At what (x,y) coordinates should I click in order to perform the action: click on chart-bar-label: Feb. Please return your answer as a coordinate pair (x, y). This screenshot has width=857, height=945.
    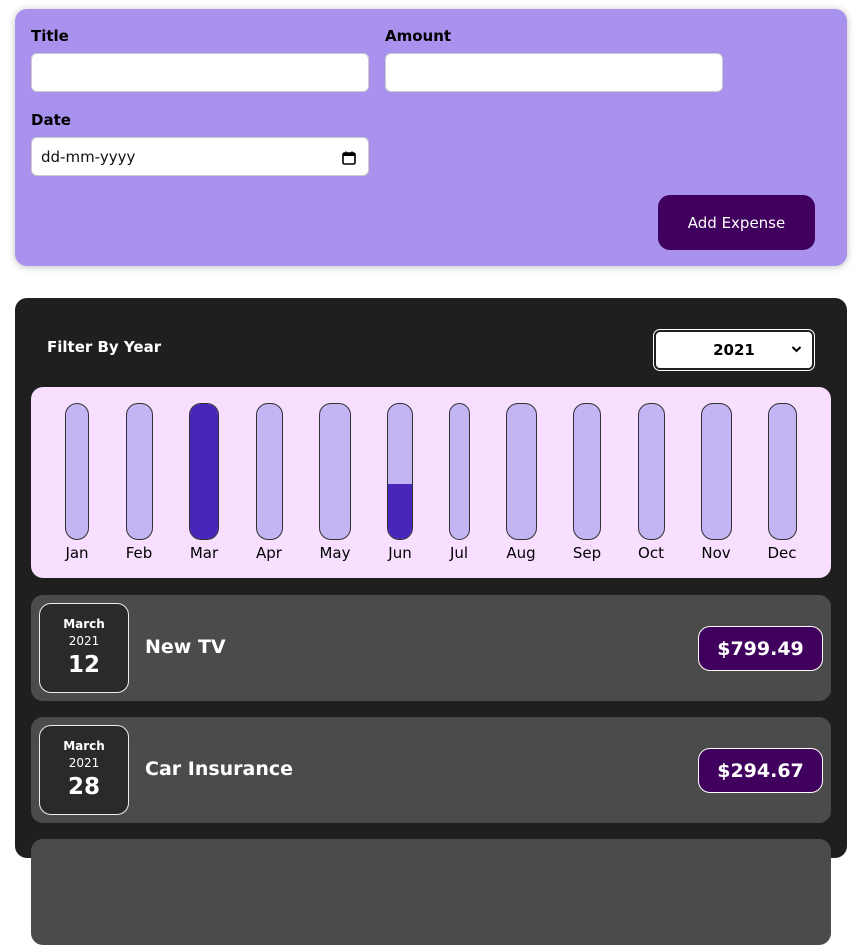
    Looking at the image, I should click on (139, 553).